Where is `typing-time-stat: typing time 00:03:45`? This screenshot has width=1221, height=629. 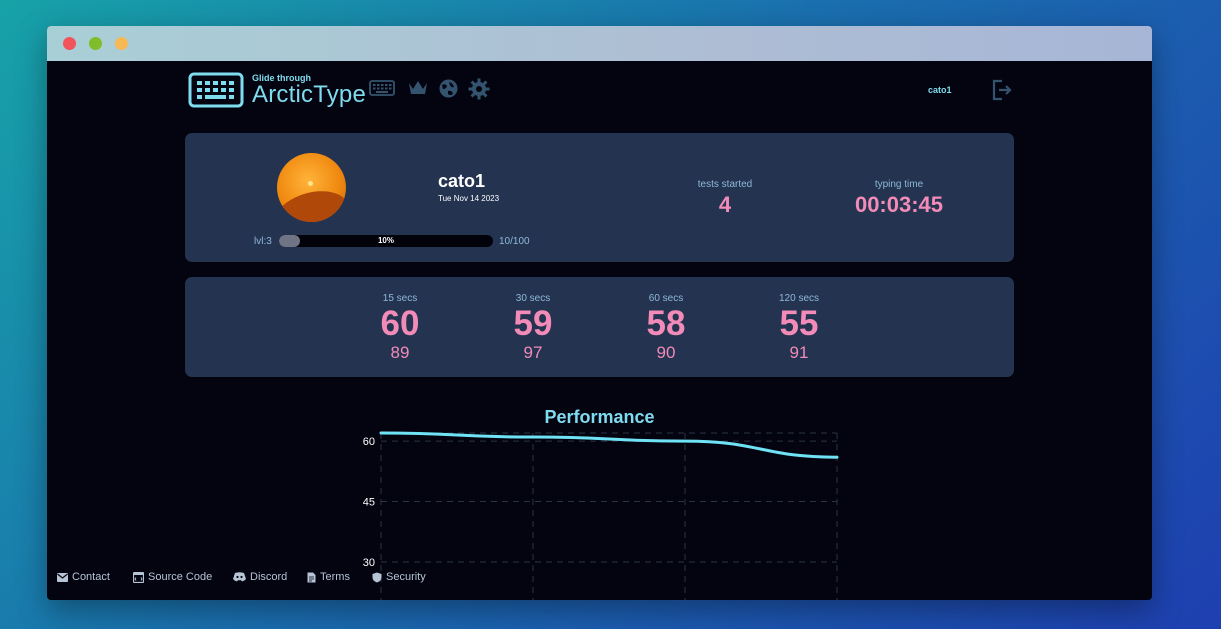
typing-time-stat: typing time 00:03:45 is located at coordinates (899, 198).